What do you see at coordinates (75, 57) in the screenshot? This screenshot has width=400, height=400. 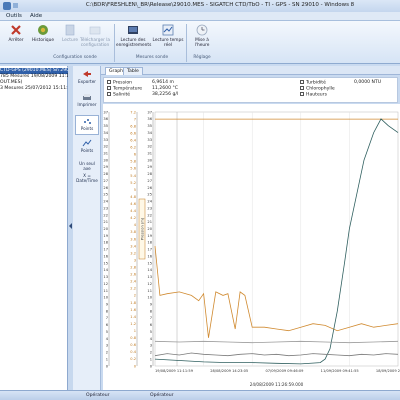 I see `group-label-config: Configuration sonde` at bounding box center [75, 57].